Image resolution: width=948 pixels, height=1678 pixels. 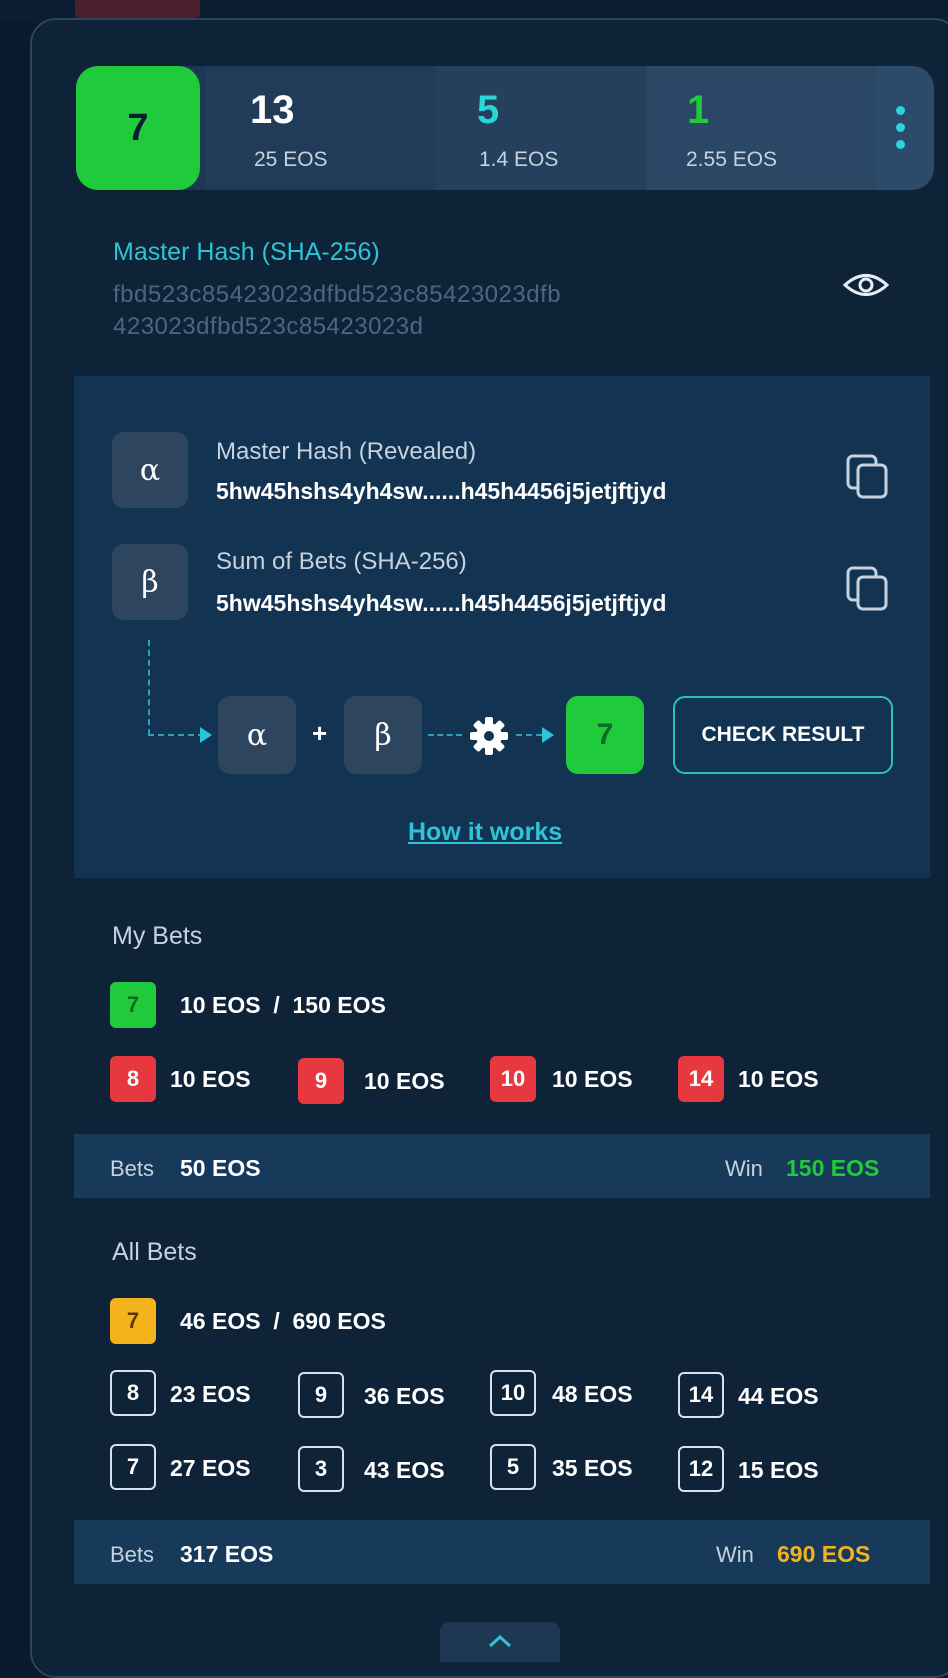 I want to click on all-bet-chip: 10, so click(x=513, y=1393).